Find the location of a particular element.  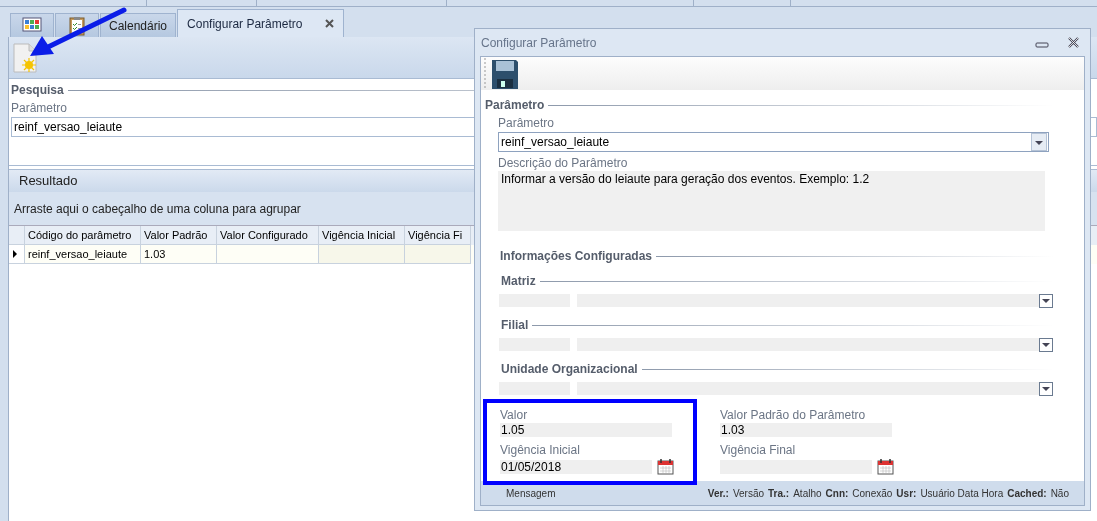

section-title: Filial is located at coordinates (515, 325).